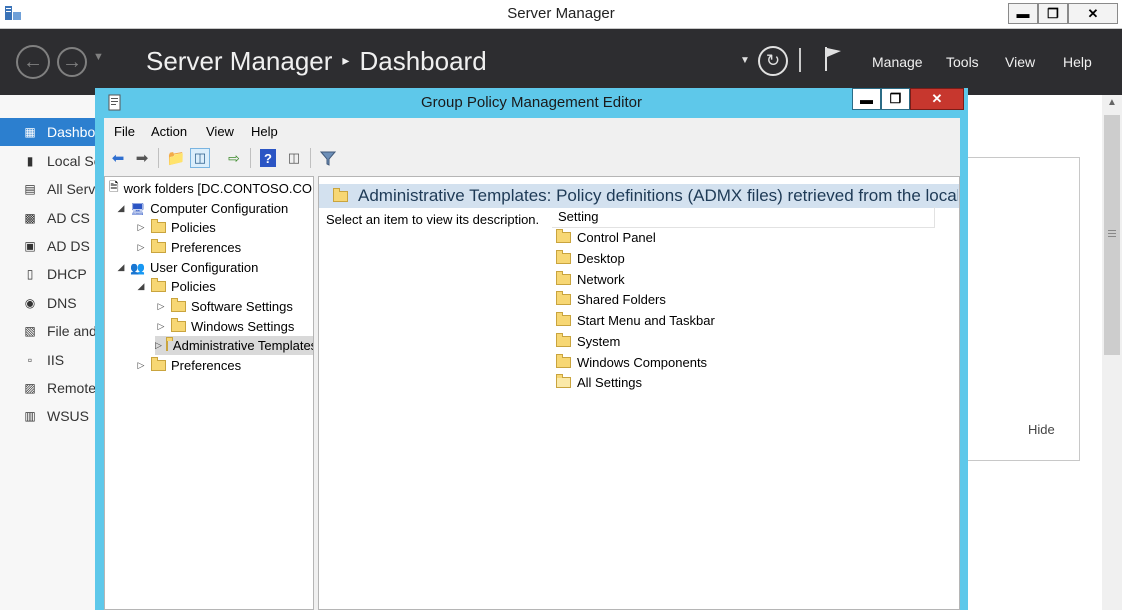 This screenshot has width=1122, height=610. What do you see at coordinates (48, 161) in the screenshot?
I see `sidebar-item-local-server: ▮ Local Server` at bounding box center [48, 161].